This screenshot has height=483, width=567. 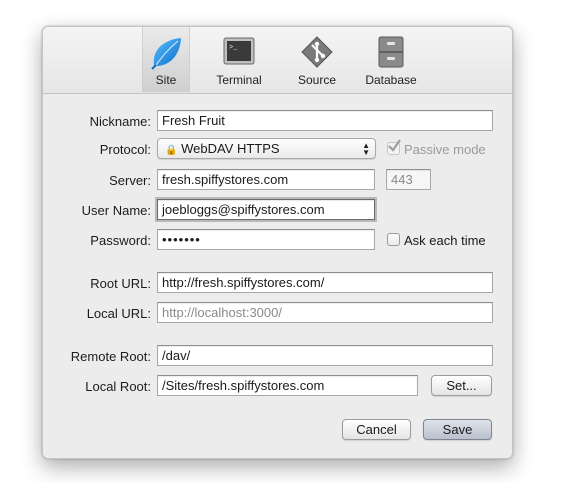 What do you see at coordinates (325, 282) in the screenshot?
I see `root-url-field: http://fresh.spiffystores.com/` at bounding box center [325, 282].